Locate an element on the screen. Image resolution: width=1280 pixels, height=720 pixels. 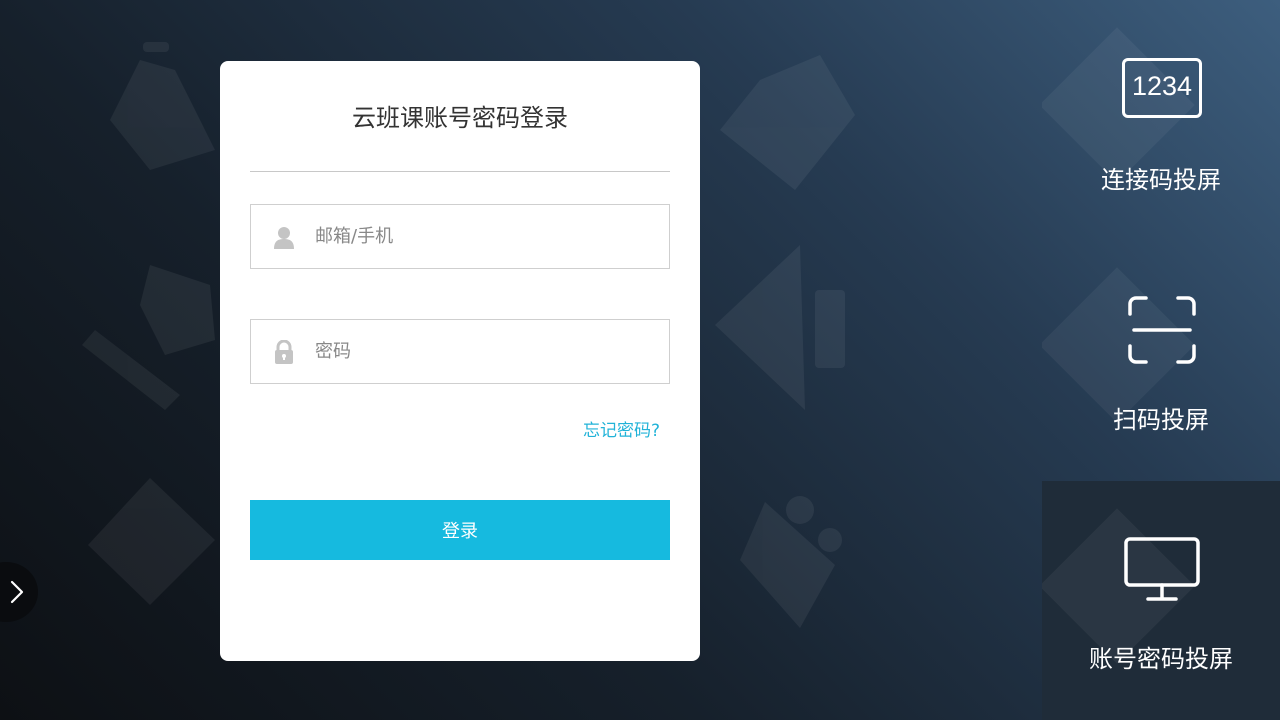
monitor-icon is located at coordinates (1162, 569).